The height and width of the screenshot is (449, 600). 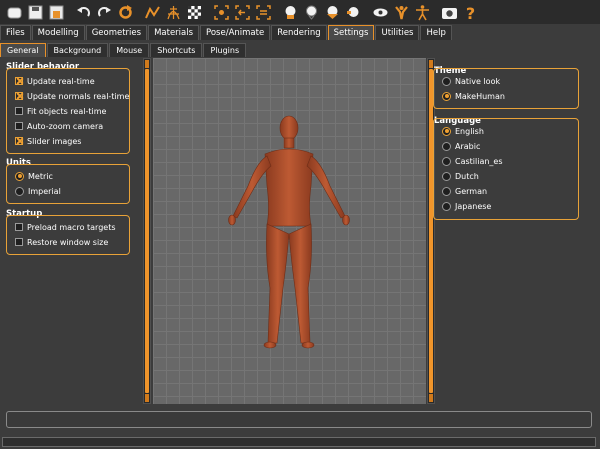 I want to click on option-label: Fit objects real-time, so click(x=67, y=111).